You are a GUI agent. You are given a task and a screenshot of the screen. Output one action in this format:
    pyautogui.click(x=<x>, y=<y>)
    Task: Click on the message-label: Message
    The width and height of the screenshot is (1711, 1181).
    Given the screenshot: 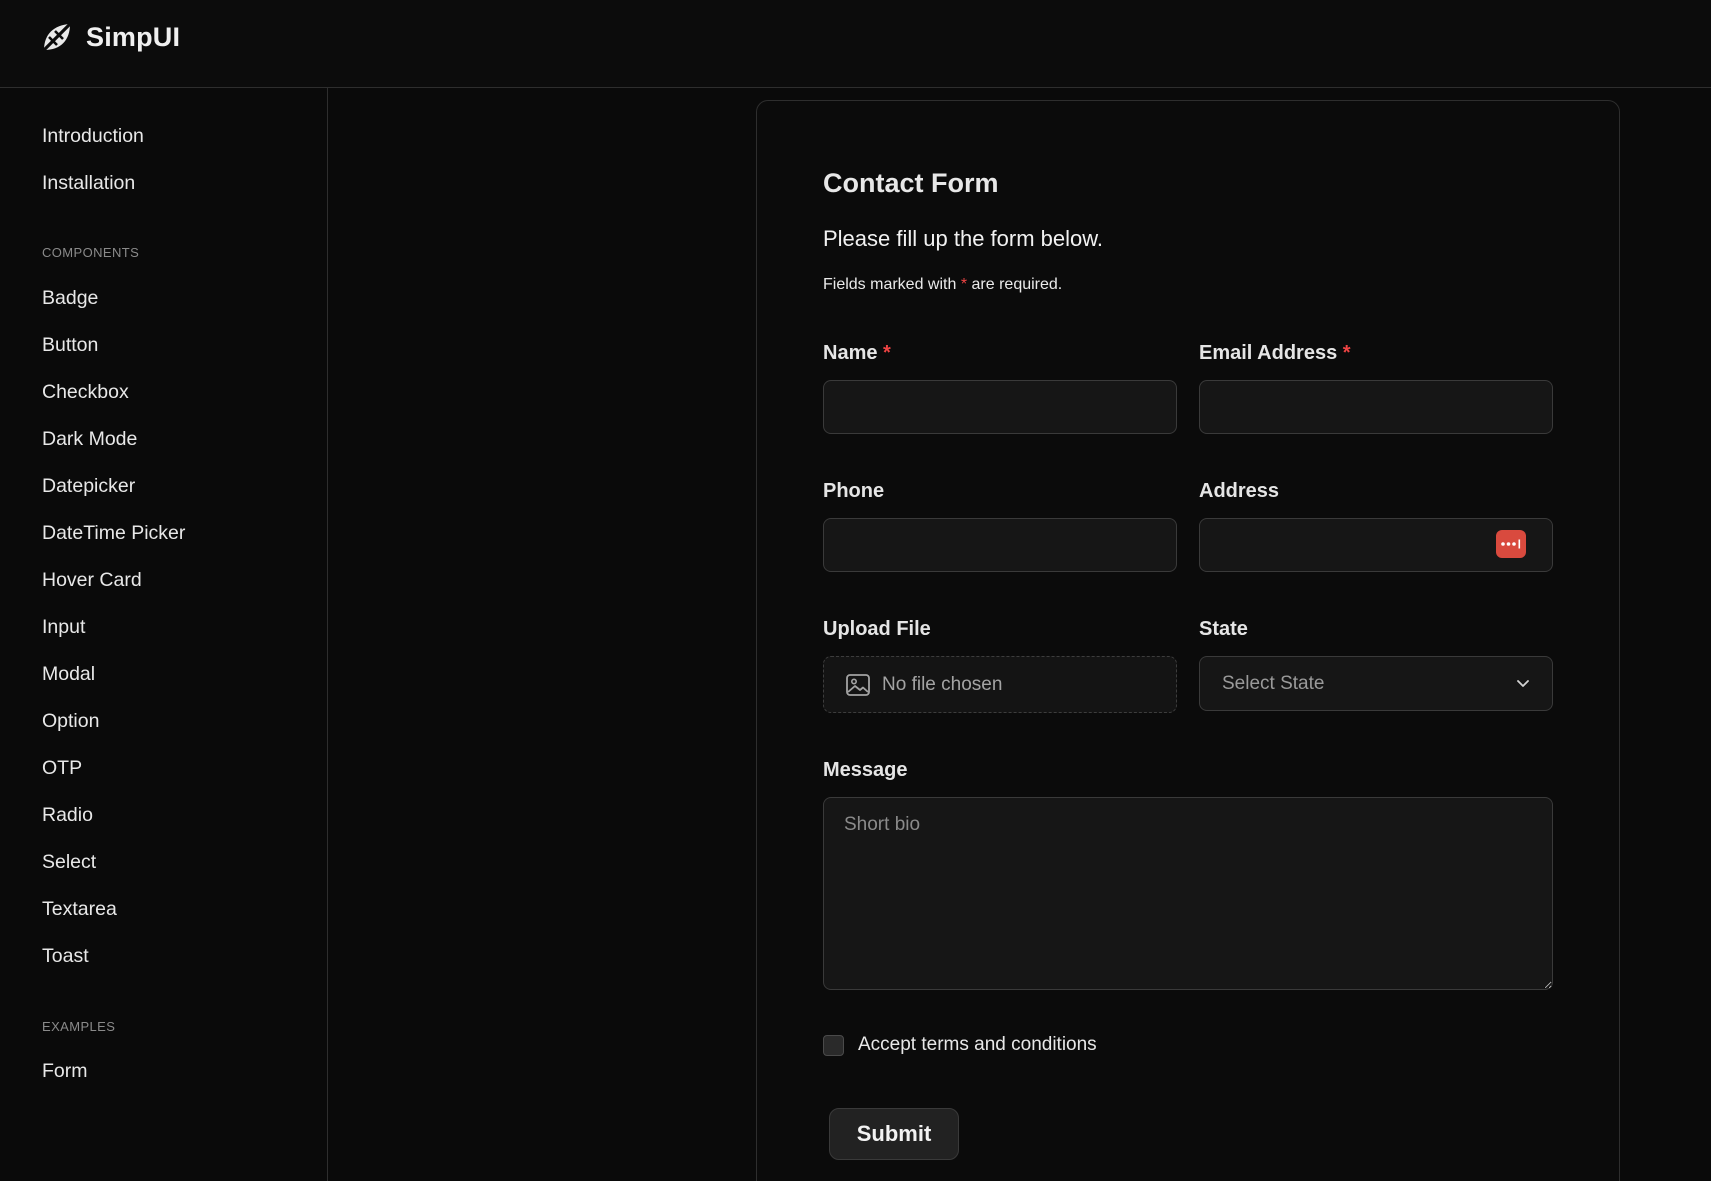 What is the action you would take?
    pyautogui.click(x=865, y=770)
    